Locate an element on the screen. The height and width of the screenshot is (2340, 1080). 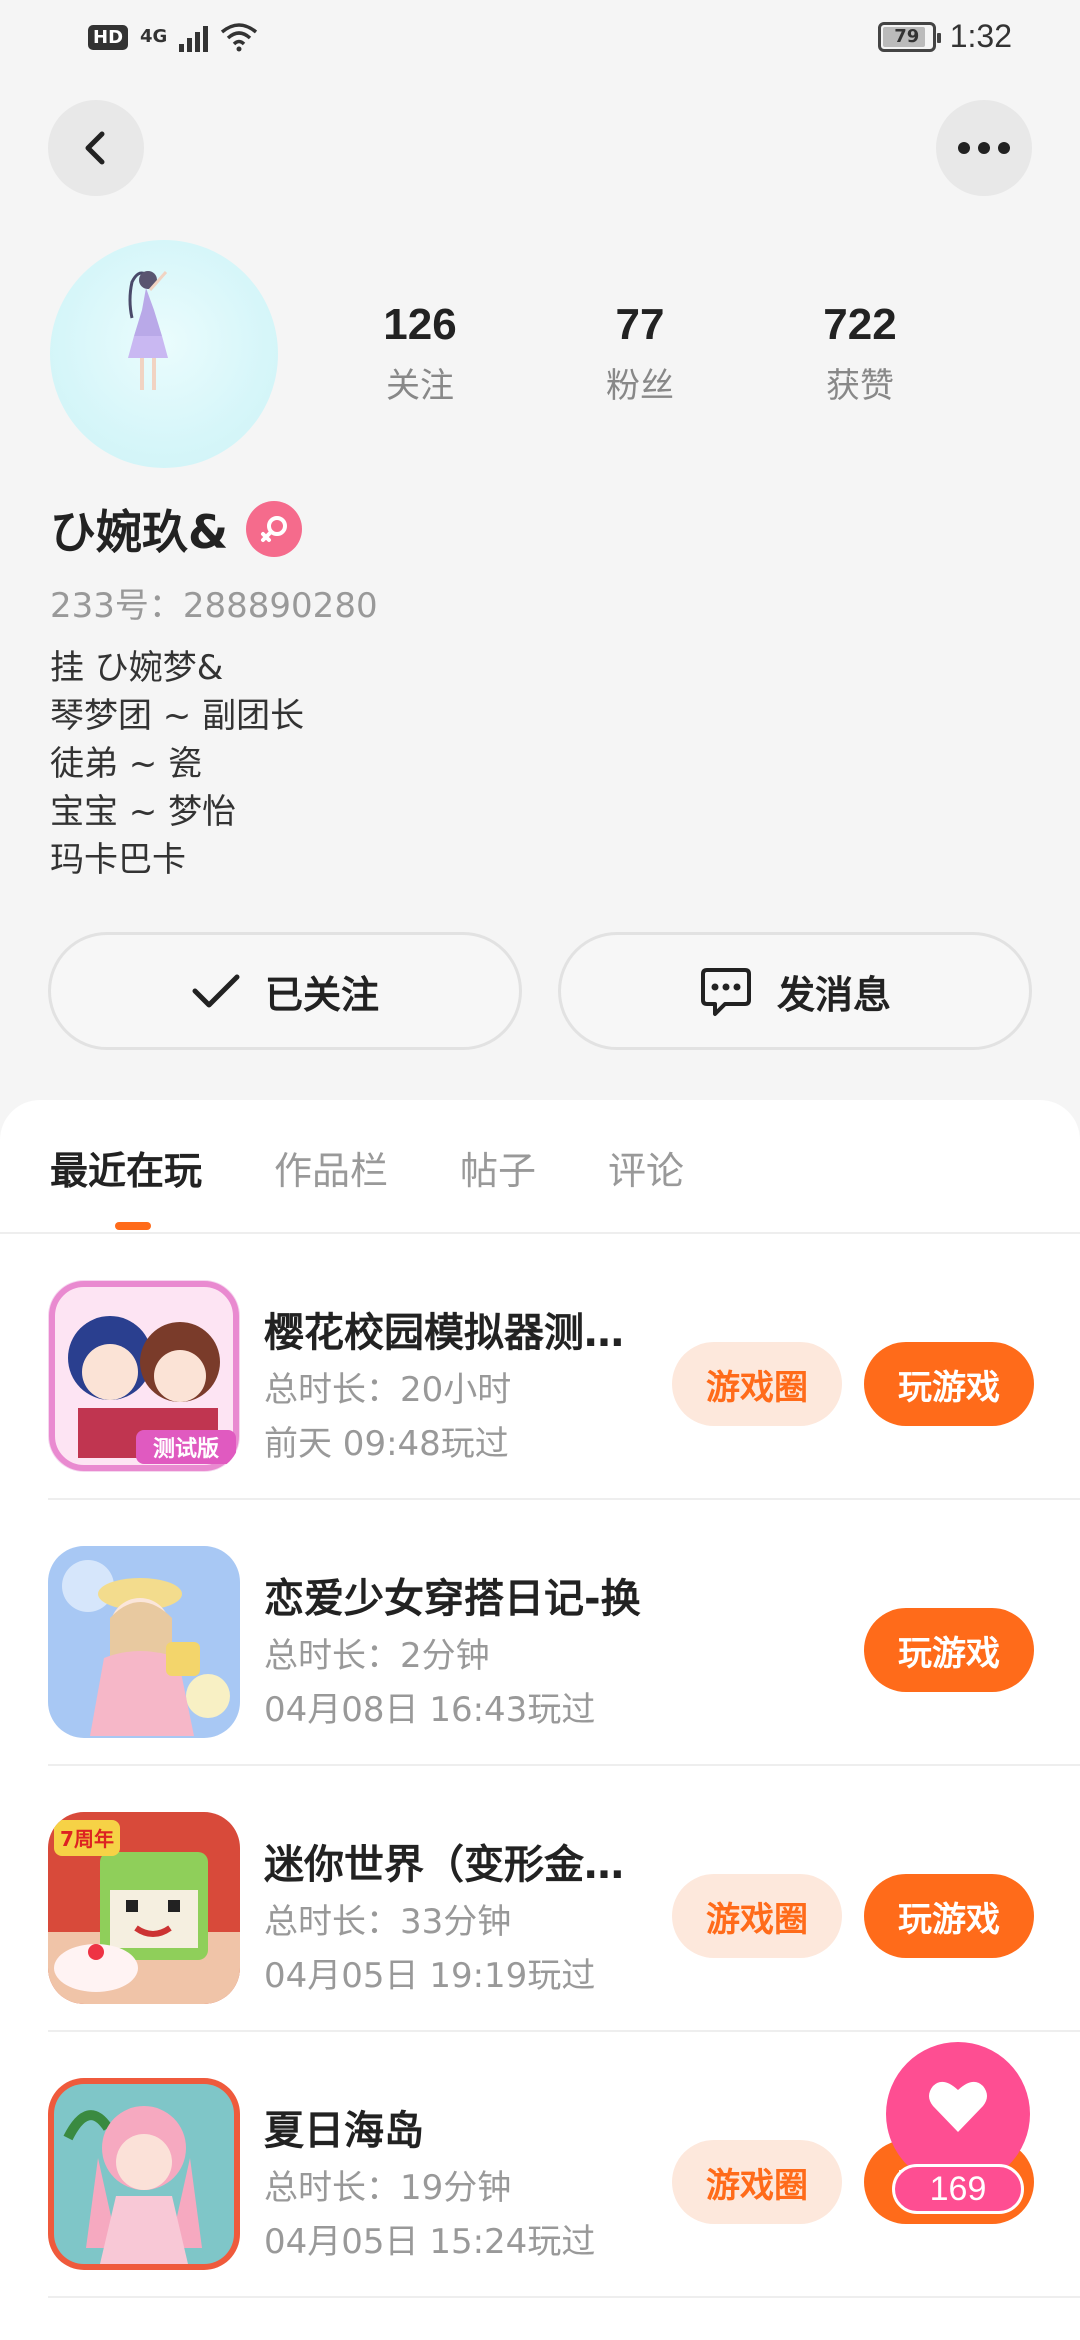
game-item: 恋爱少女穿搭日记-换 总时长：2分钟 04月08日 16:43玩过 玩游戏 is located at coordinates (564, 1633).